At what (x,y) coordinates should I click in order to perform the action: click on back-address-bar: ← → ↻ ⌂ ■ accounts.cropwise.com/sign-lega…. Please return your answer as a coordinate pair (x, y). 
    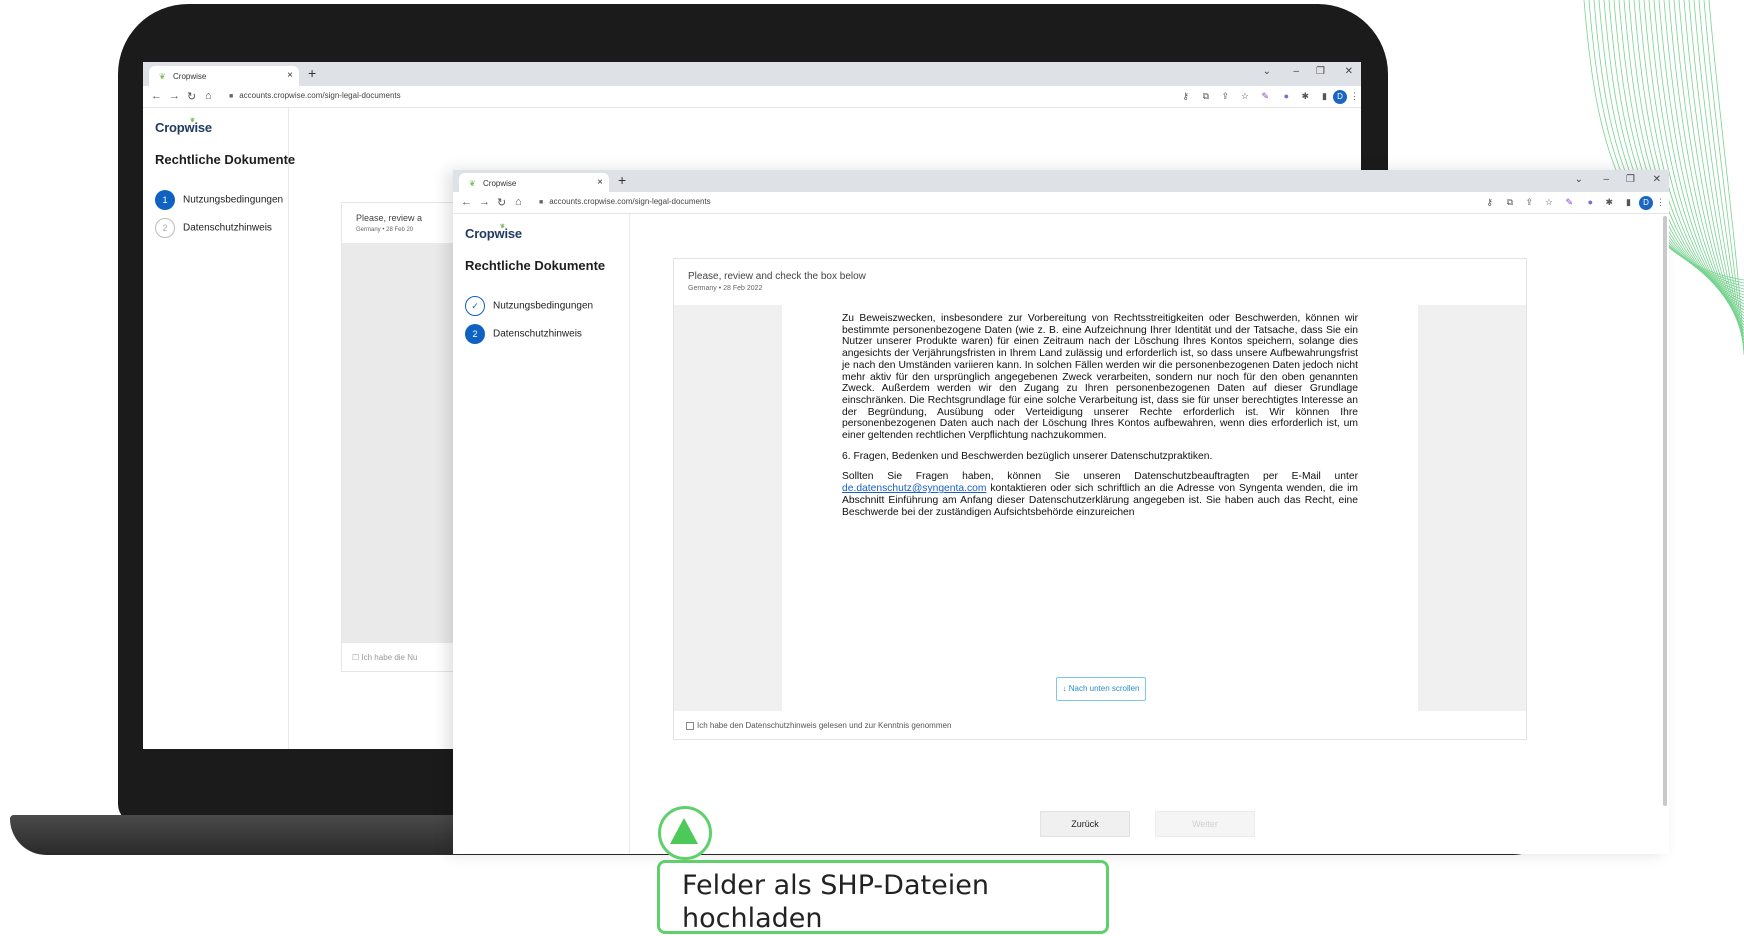
    Looking at the image, I should click on (752, 97).